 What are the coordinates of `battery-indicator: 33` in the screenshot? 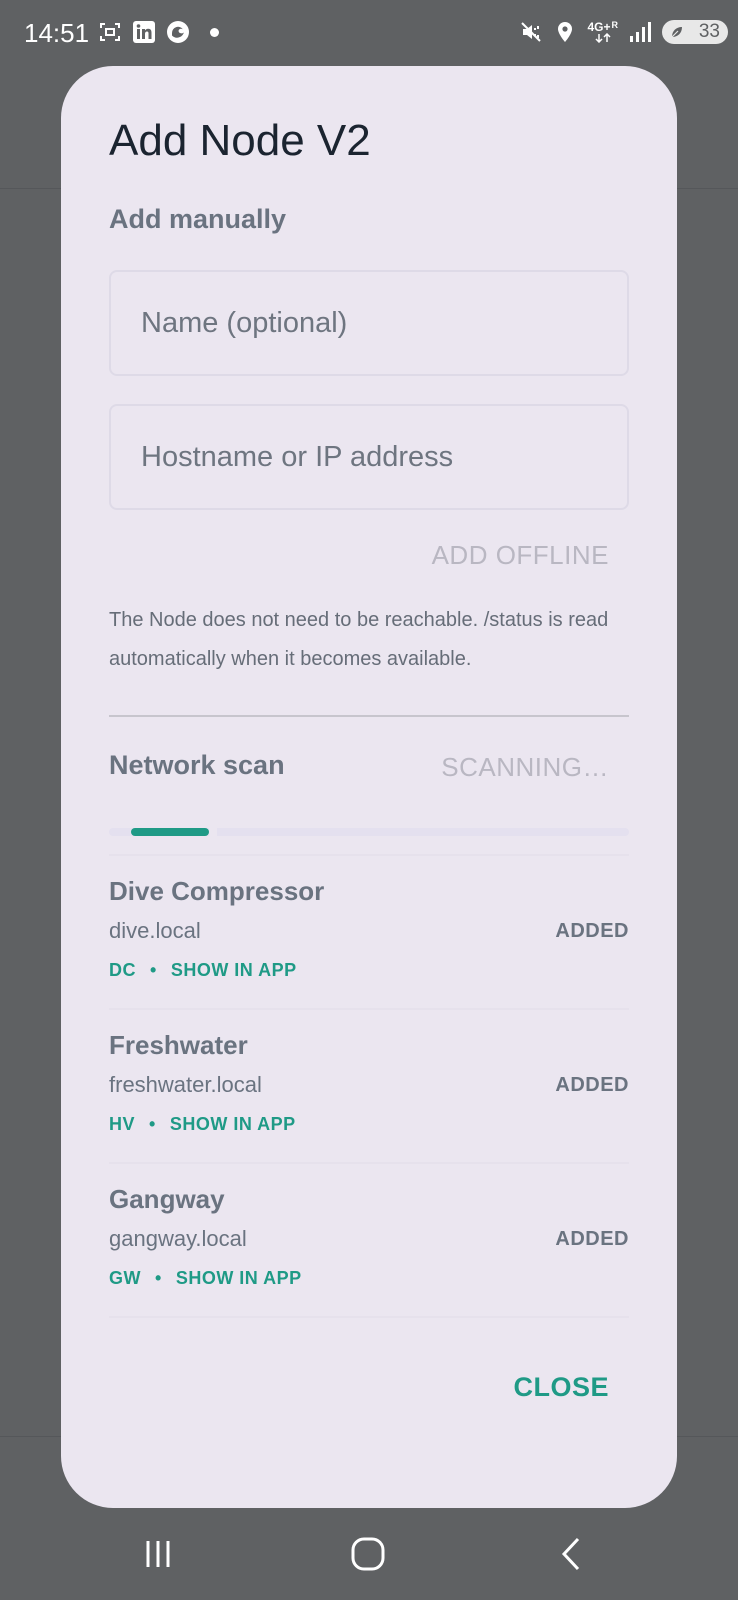 It's located at (695, 32).